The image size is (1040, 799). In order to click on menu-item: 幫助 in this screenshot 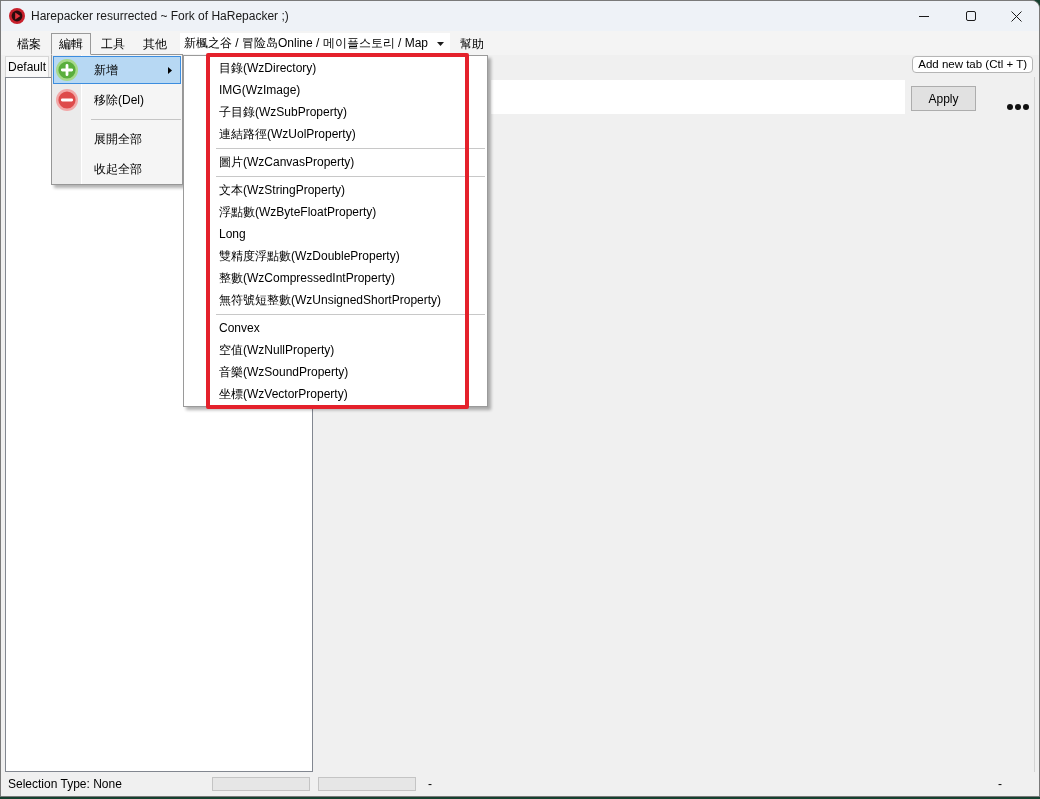, I will do `click(472, 44)`.